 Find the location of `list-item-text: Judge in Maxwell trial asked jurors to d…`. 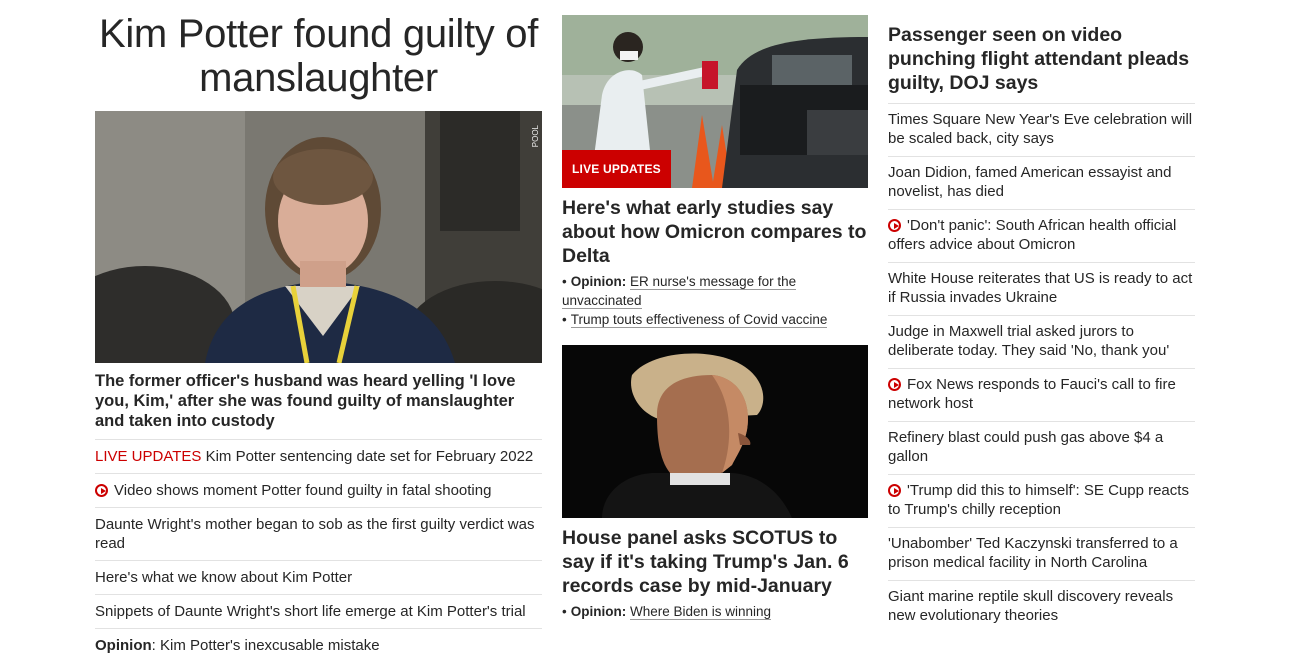

list-item-text: Judge in Maxwell trial asked jurors to d… is located at coordinates (1028, 341).